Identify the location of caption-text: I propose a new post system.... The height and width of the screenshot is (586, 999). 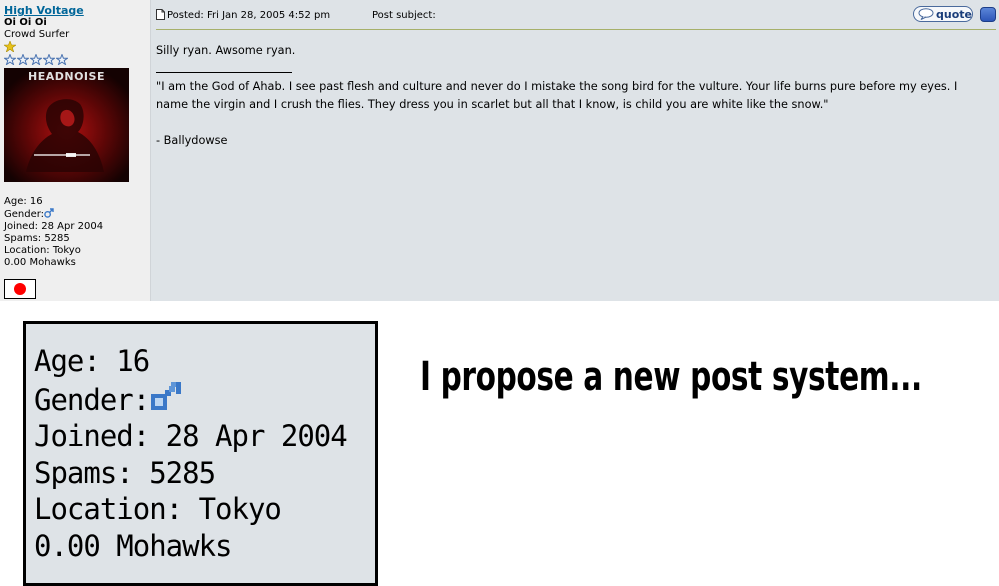
(671, 377).